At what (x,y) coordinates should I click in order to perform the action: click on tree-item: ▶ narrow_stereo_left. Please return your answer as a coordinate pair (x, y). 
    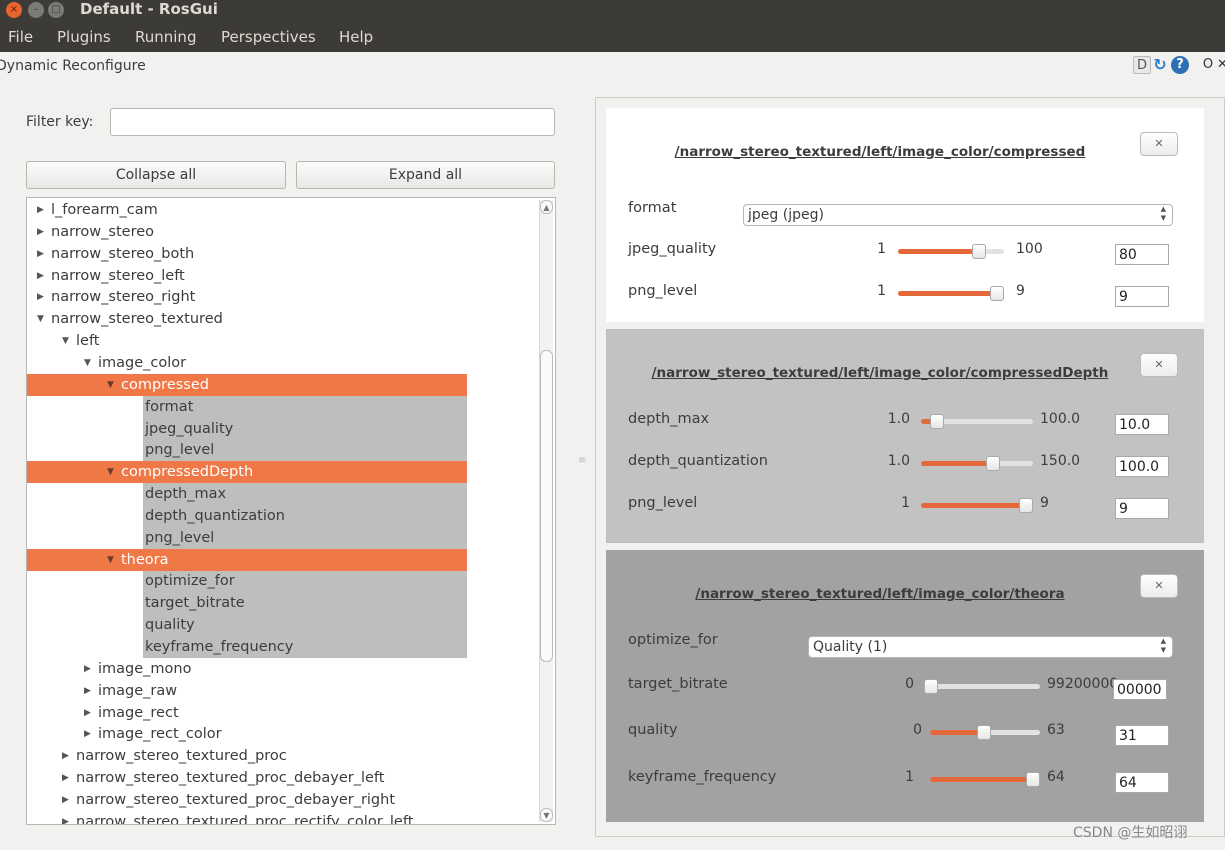
    Looking at the image, I should click on (282, 276).